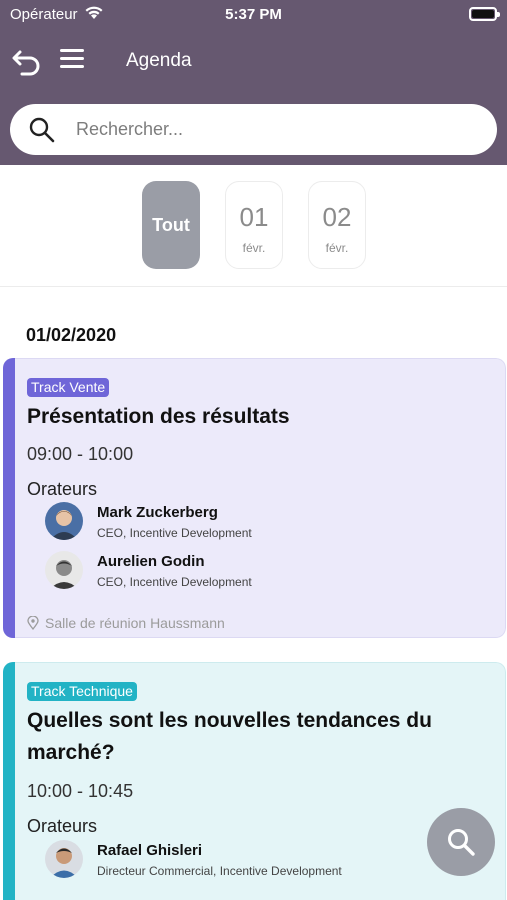  I want to click on day-chip-01: 01 févr., so click(254, 225).